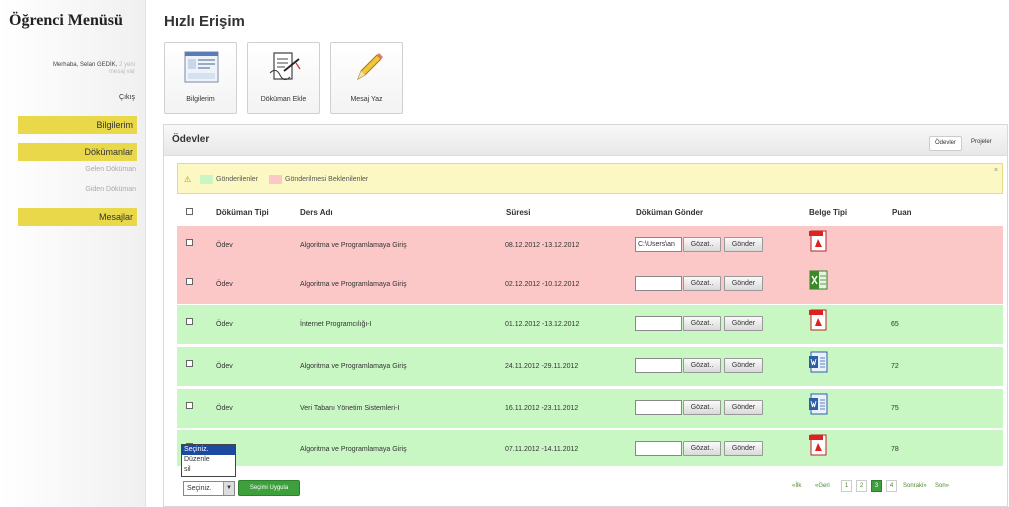 The width and height of the screenshot is (1009, 507). Describe the element at coordinates (201, 67) in the screenshot. I see `profile-screenshot-icon` at that location.